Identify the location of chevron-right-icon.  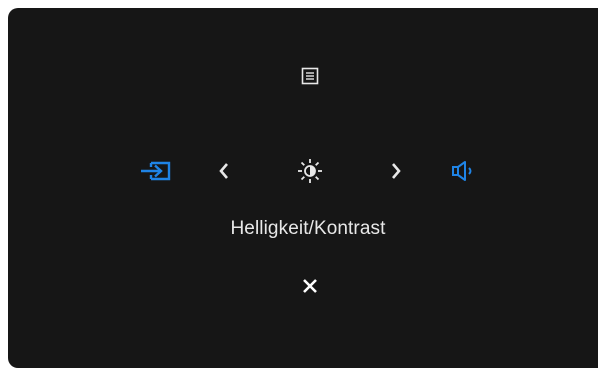
(396, 171).